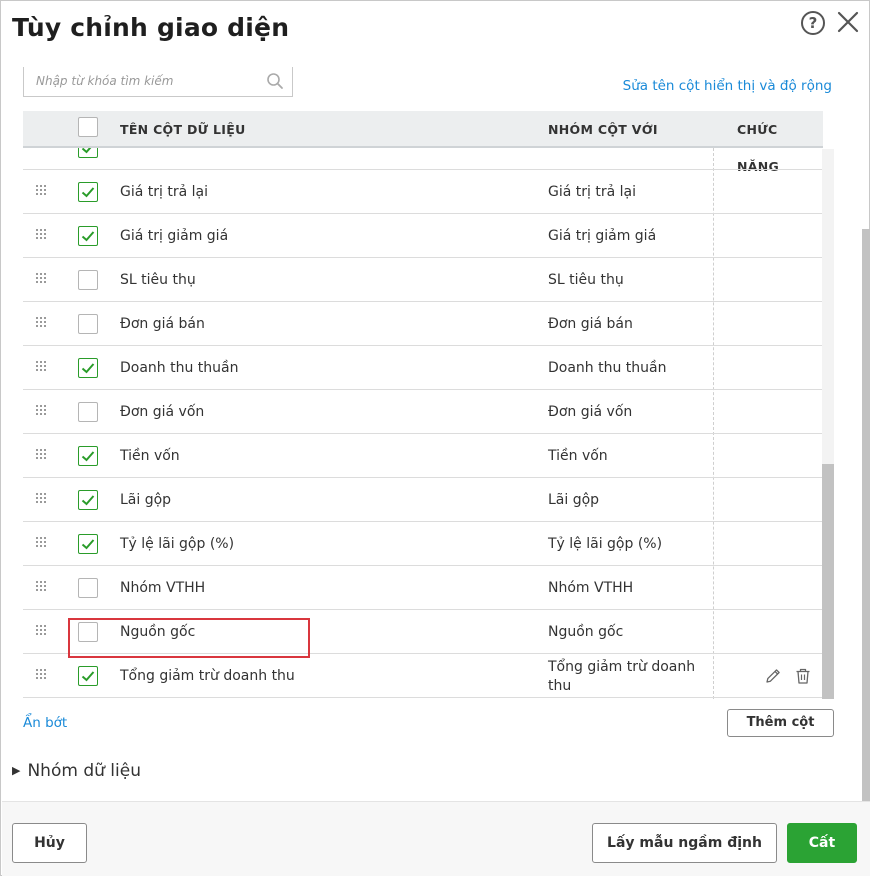 The height and width of the screenshot is (876, 870). What do you see at coordinates (727, 86) in the screenshot?
I see `rename-columns-link: Sửa tên cột hiển thị và độ rộng` at bounding box center [727, 86].